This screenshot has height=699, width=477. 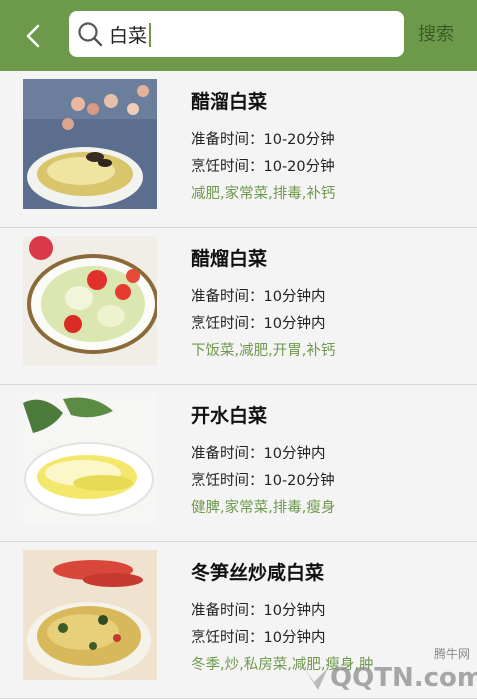 I want to click on cook-time-value: 10分钟内, so click(x=294, y=324).